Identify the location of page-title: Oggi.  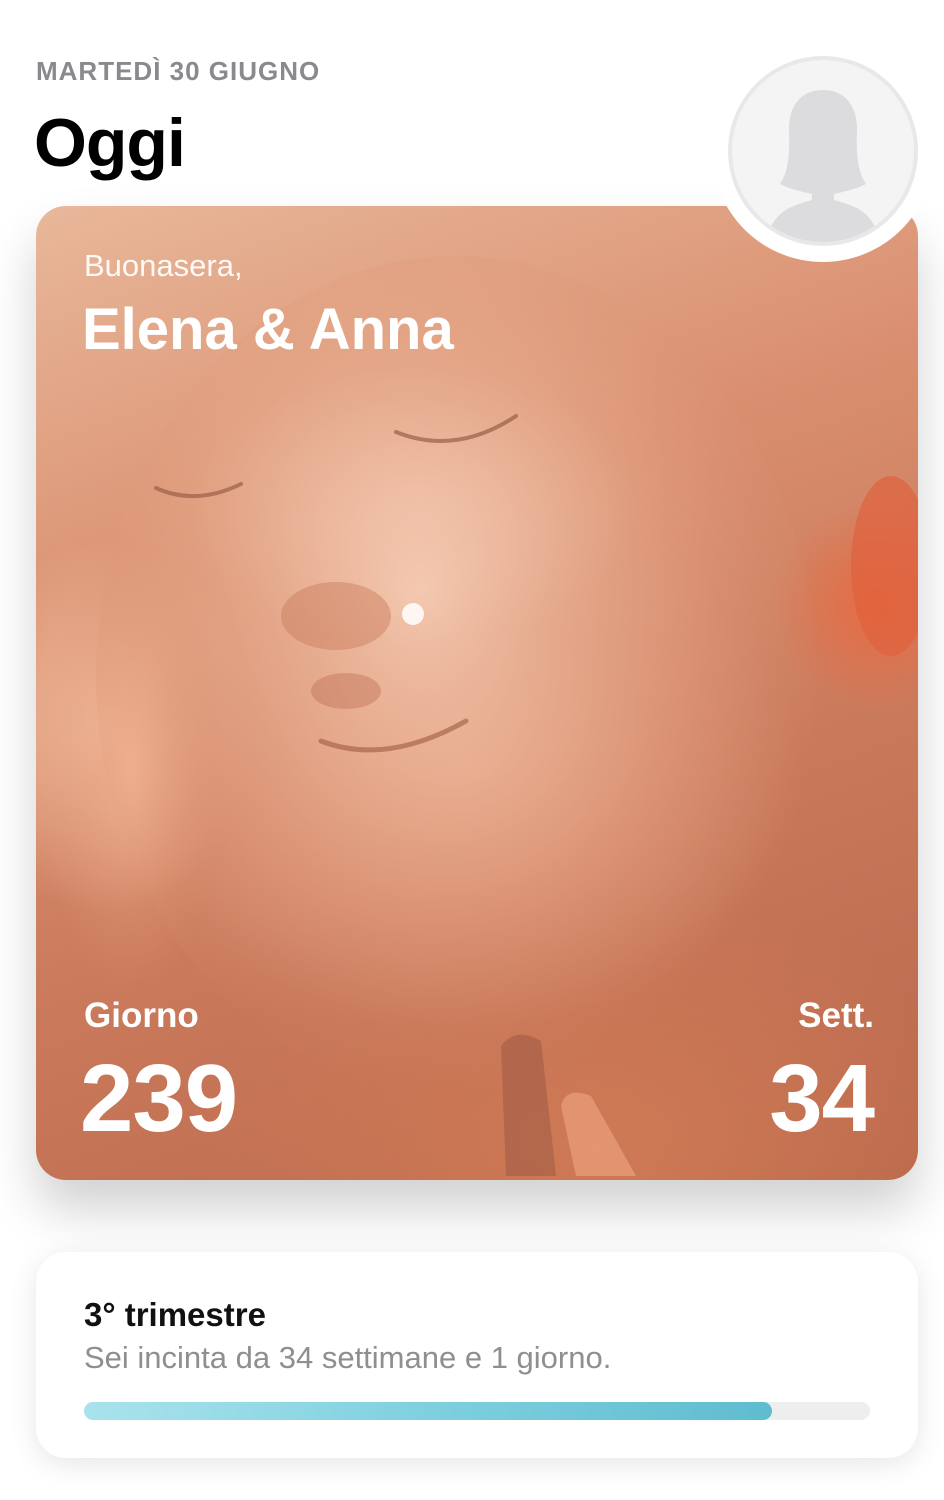
(110, 143).